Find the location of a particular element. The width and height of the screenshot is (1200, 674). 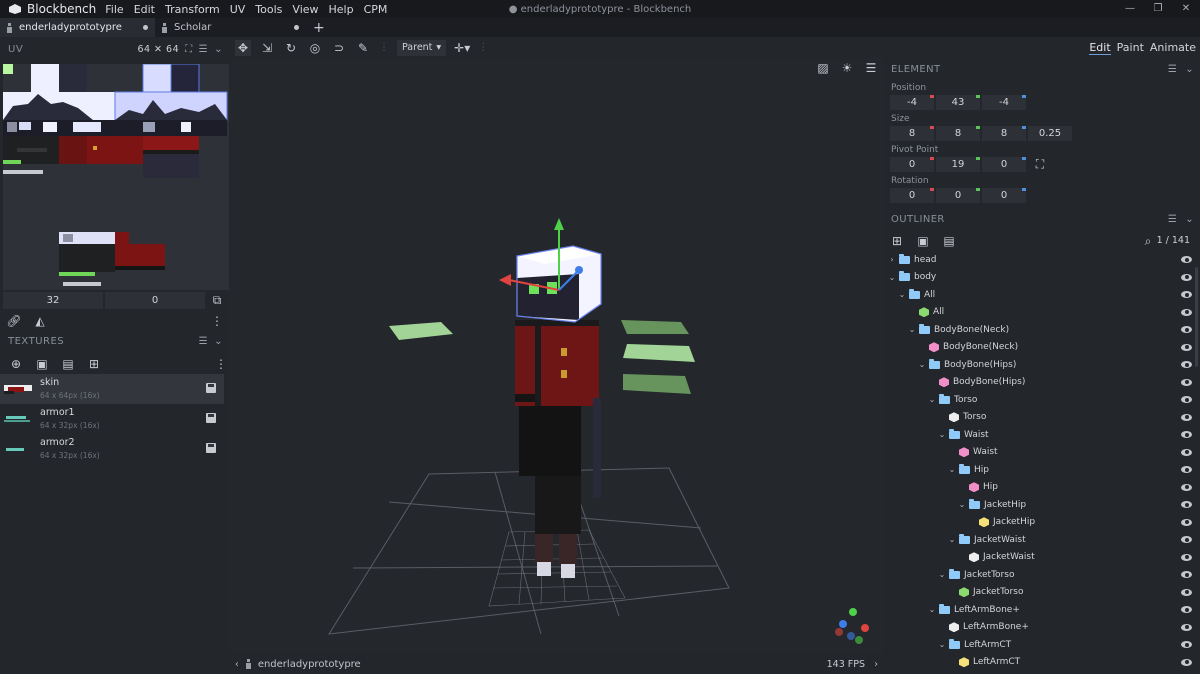

brush-tool-icon: ✎ is located at coordinates (363, 48).